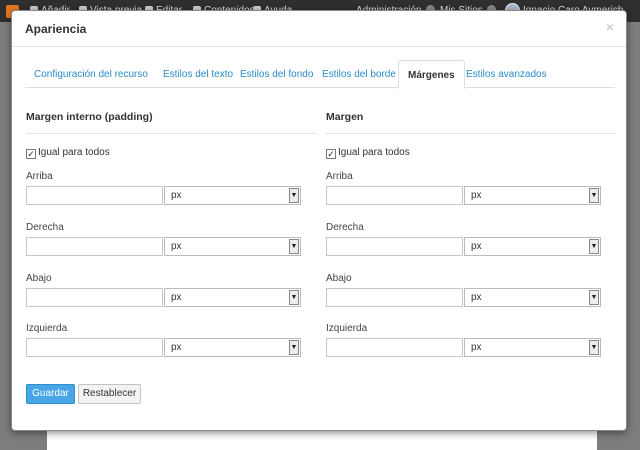  Describe the element at coordinates (532, 195) in the screenshot. I see `margin-top-unit-select: px ▼` at that location.